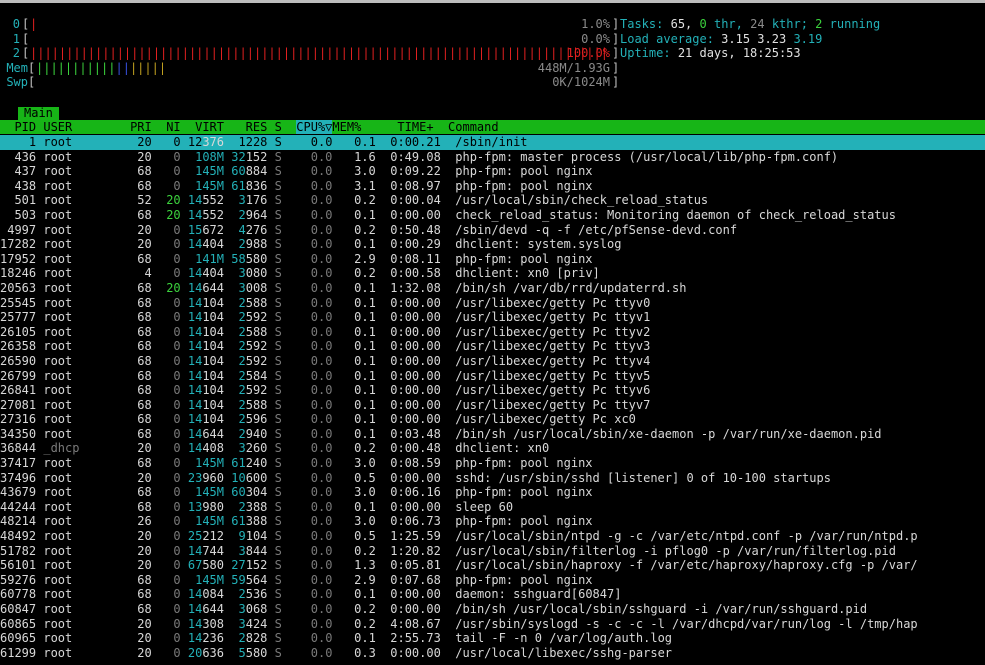  Describe the element at coordinates (22, 302) in the screenshot. I see `process-pid: 25545` at that location.